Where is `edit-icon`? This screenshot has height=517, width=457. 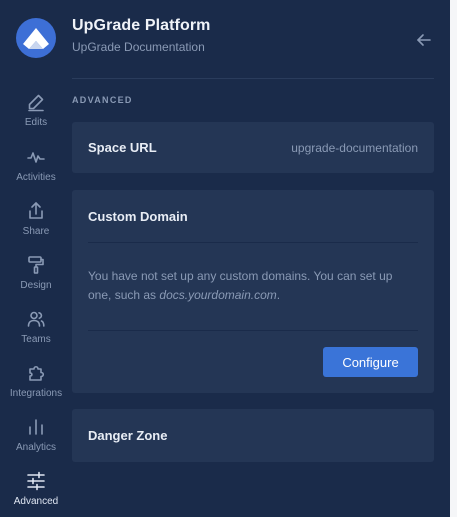 edit-icon is located at coordinates (36, 103).